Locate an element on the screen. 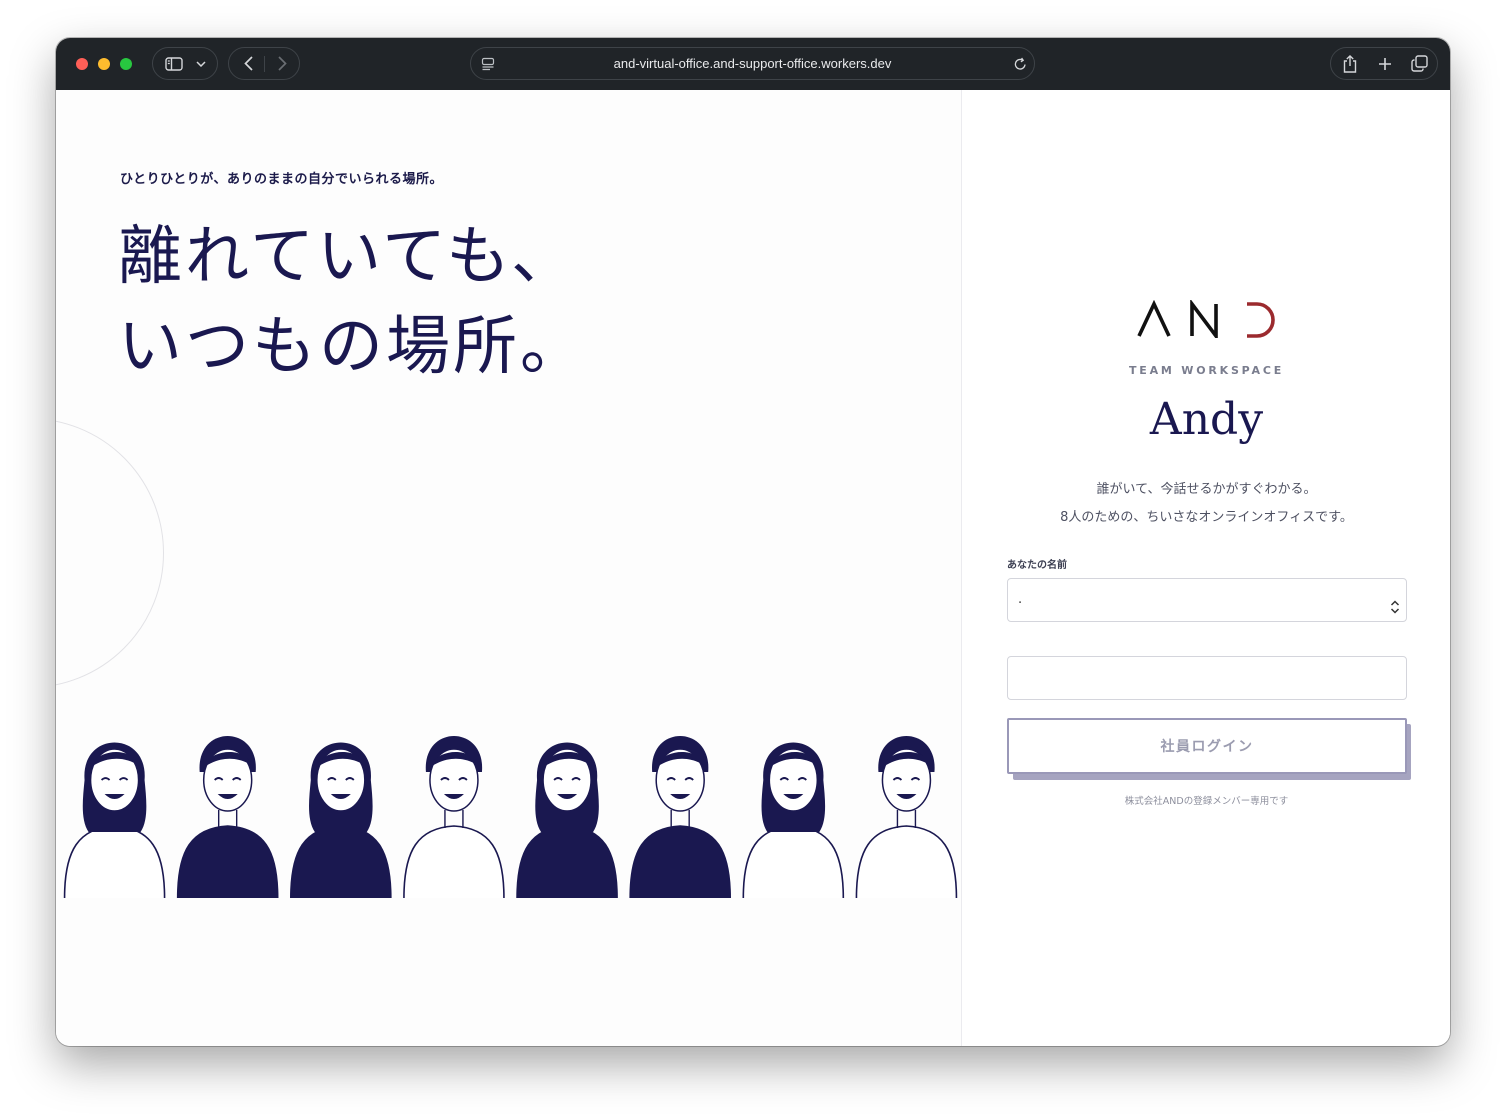  close-window-button is located at coordinates (82, 64).